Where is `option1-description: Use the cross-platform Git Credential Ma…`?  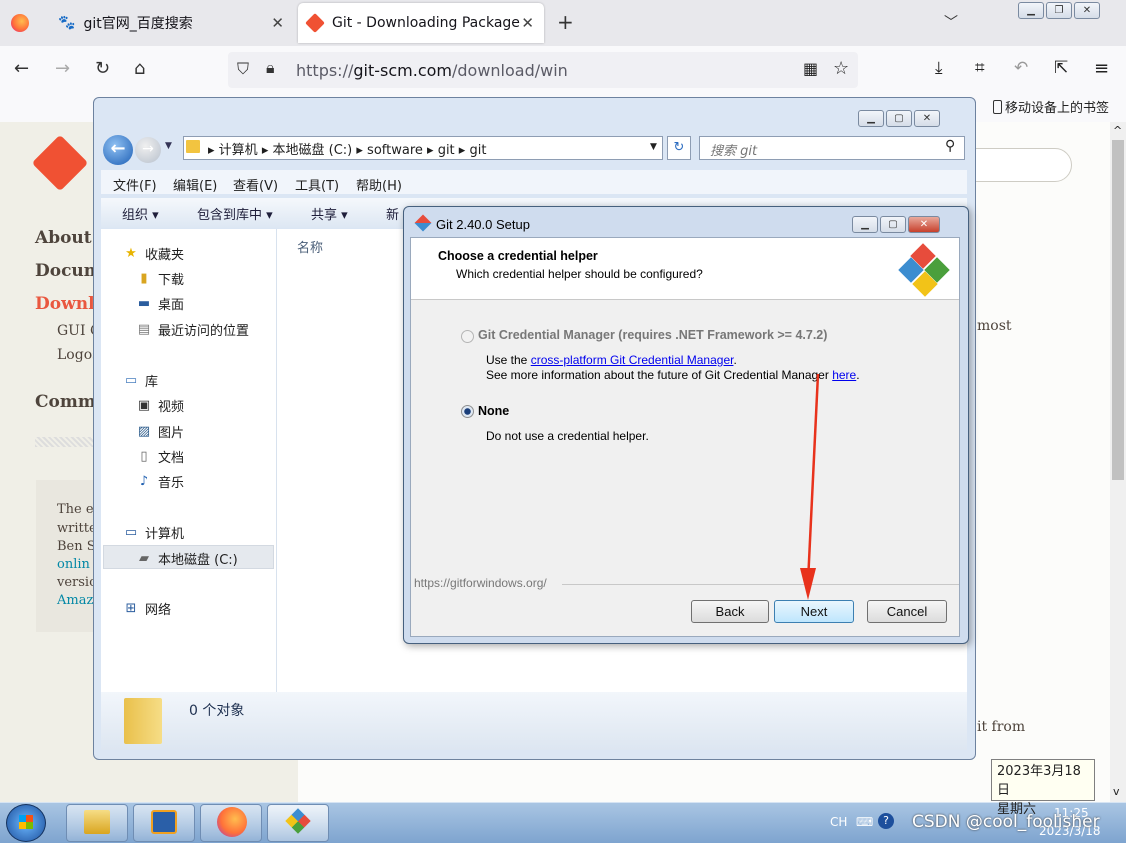 option1-description: Use the cross-platform Git Credential Ma… is located at coordinates (611, 360).